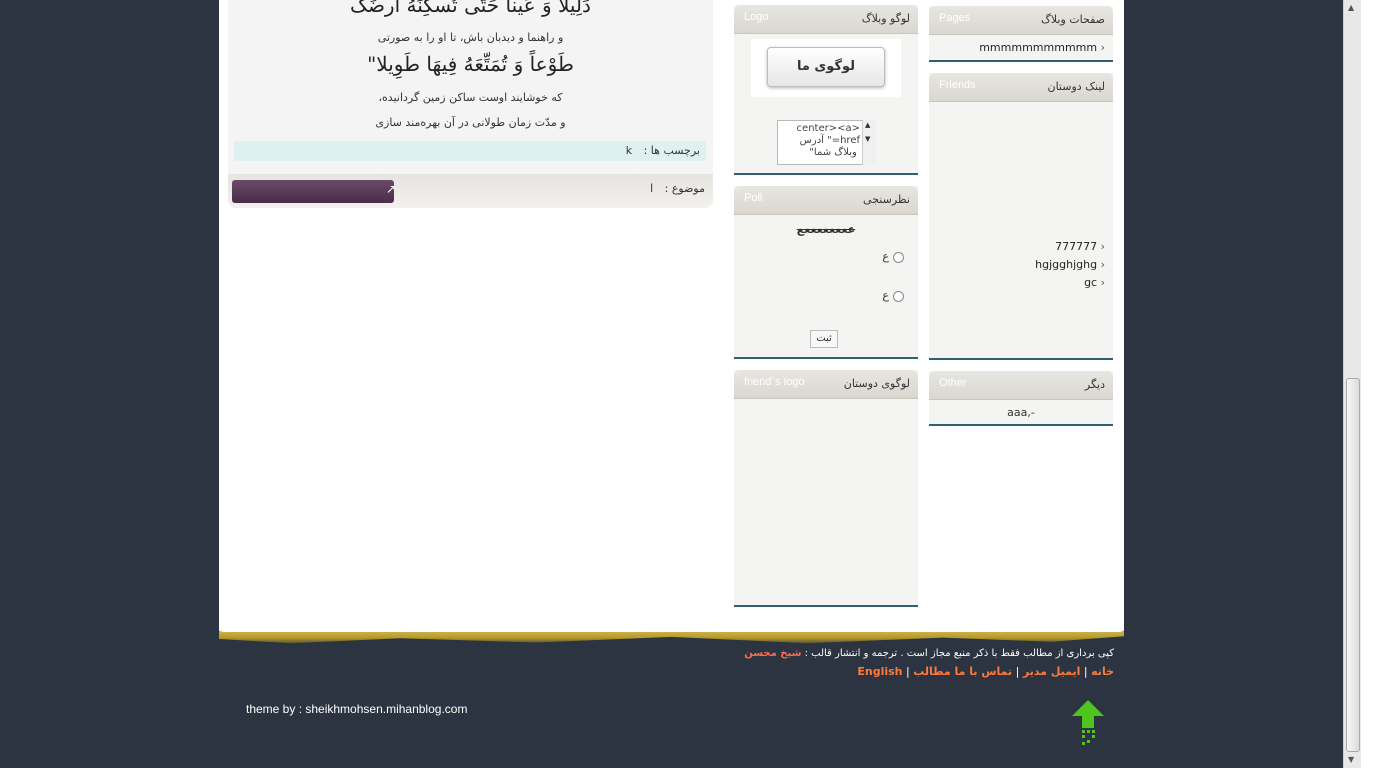 The width and height of the screenshot is (1394, 768). I want to click on tags-label: برچسب ها :, so click(671, 150).